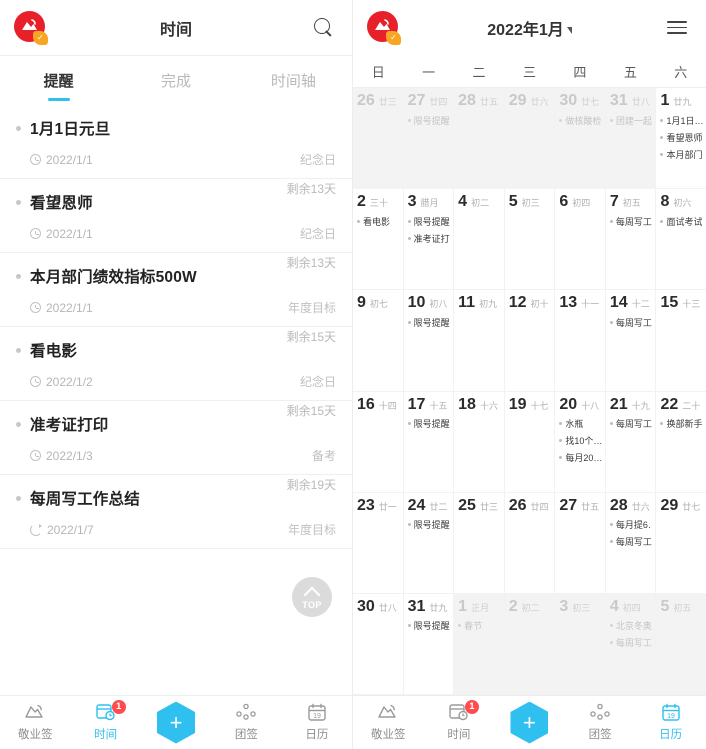 Image resolution: width=706 pixels, height=749 pixels. I want to click on calendar-day-cell: 31 廿九限号提醒, so click(429, 644).